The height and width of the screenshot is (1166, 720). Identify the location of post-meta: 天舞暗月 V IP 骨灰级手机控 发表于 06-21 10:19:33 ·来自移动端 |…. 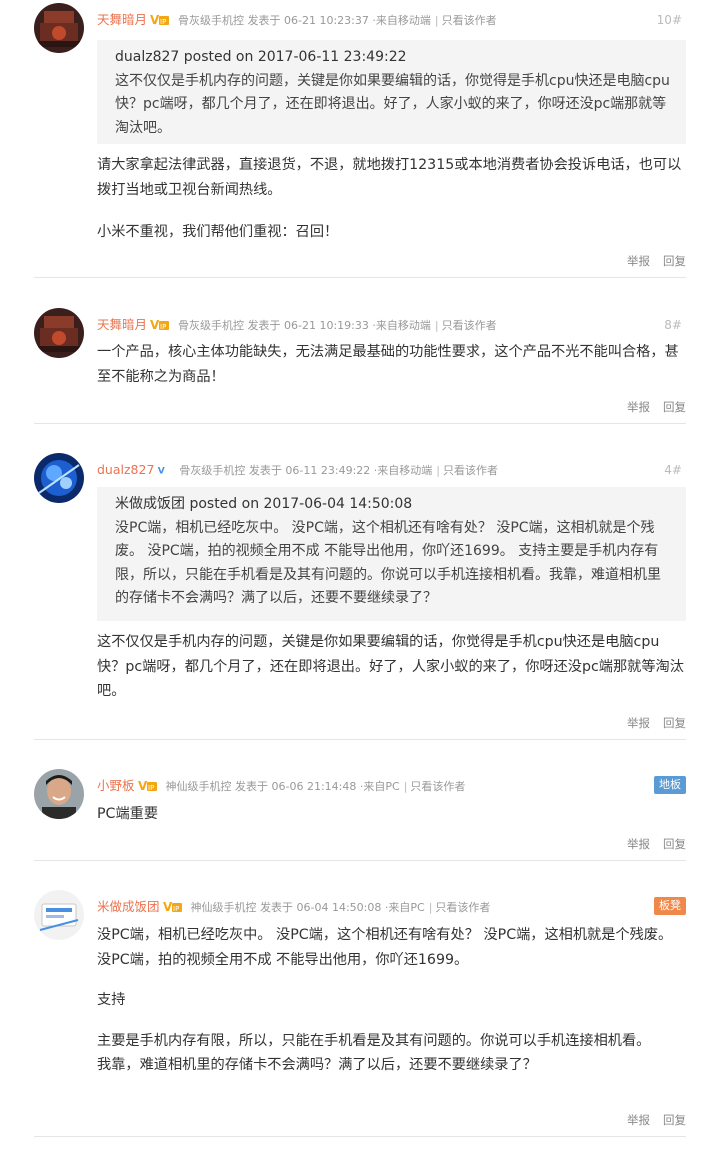
(389, 324).